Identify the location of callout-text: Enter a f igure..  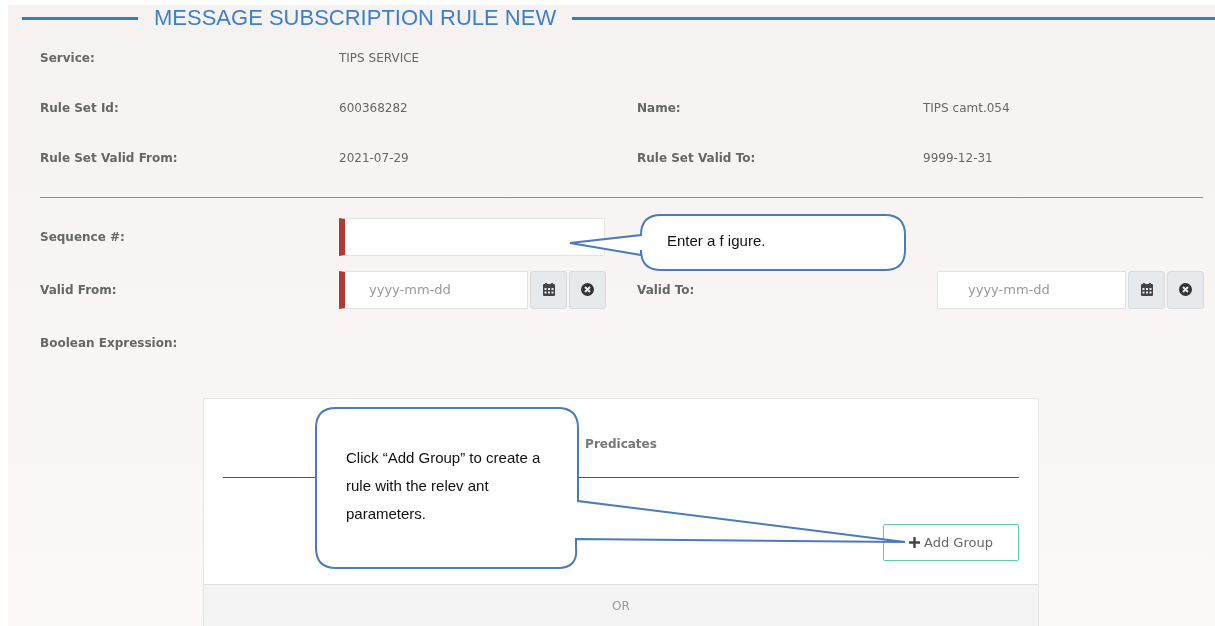
(717, 241).